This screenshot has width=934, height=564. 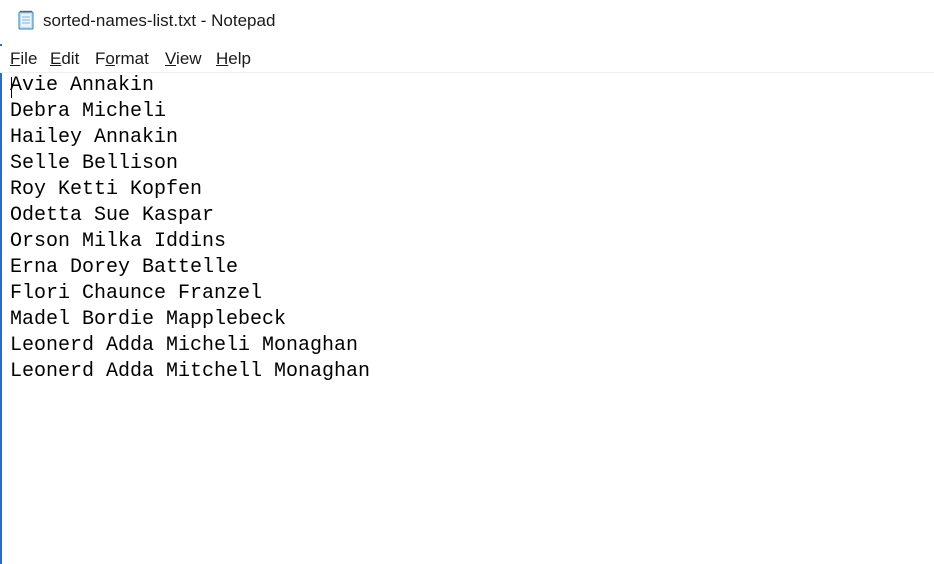 What do you see at coordinates (70, 58) in the screenshot?
I see `menu-edit-label: dit` at bounding box center [70, 58].